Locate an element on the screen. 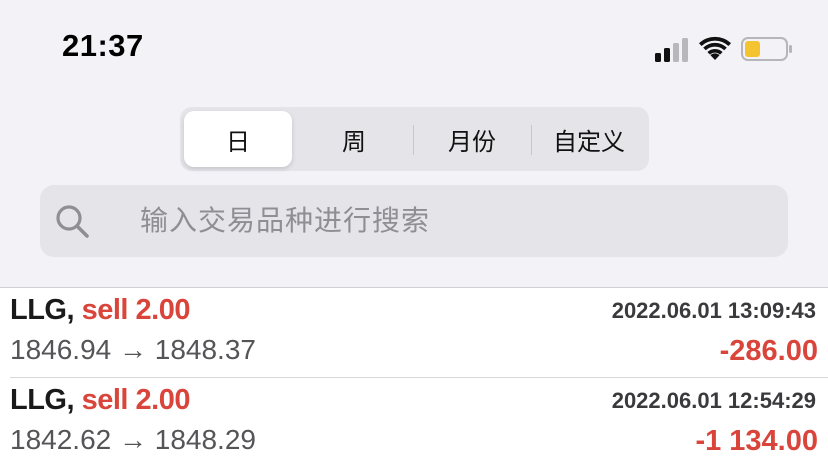 This screenshot has width=828, height=474. search-bar is located at coordinates (414, 221).